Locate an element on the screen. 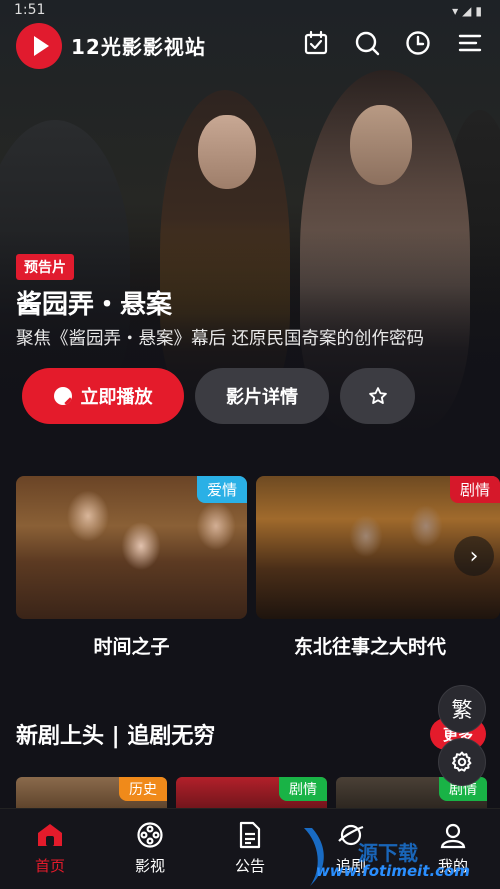 The height and width of the screenshot is (889, 500). site-name: 12光影影视站 is located at coordinates (138, 47).